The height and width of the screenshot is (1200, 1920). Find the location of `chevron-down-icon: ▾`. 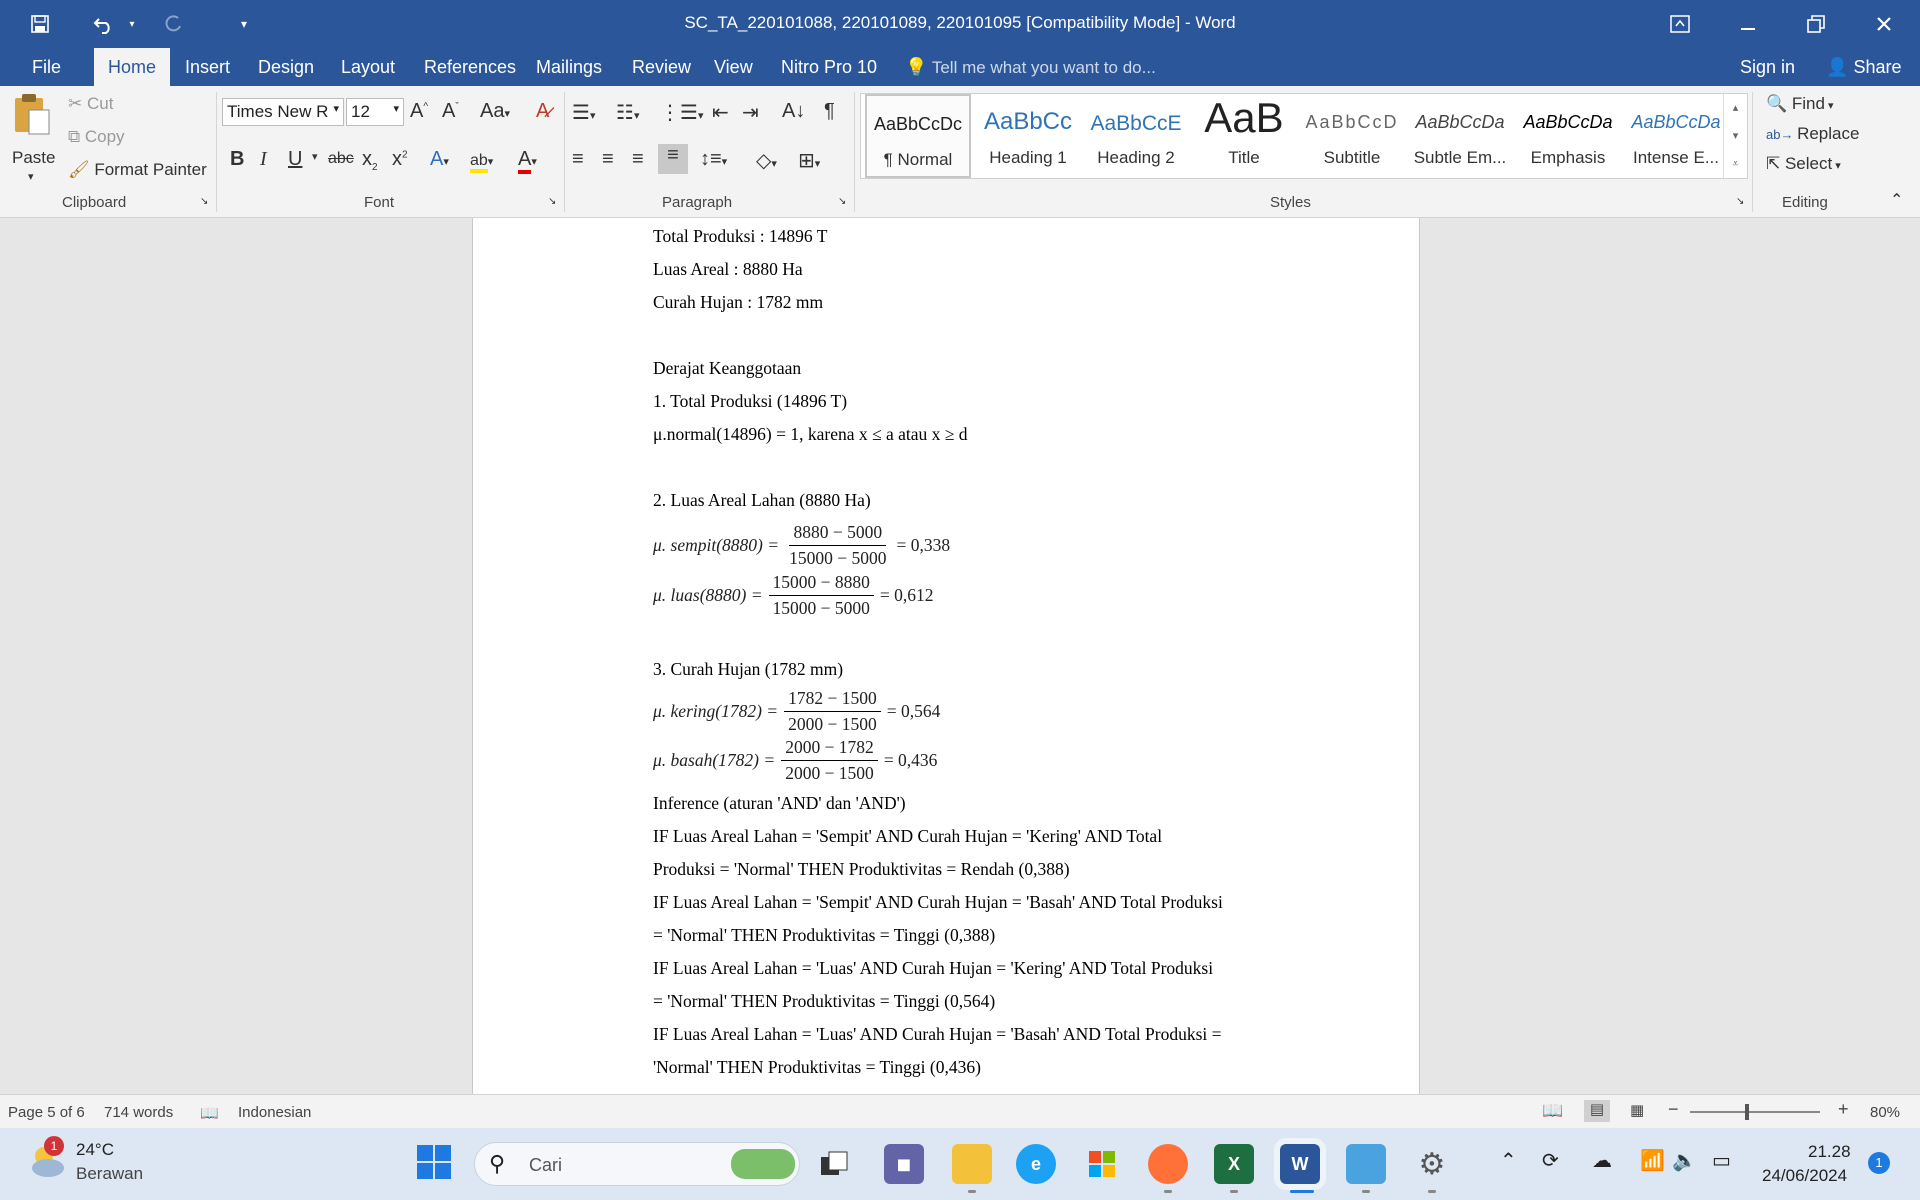

chevron-down-icon: ▾ is located at coordinates (1735, 136).